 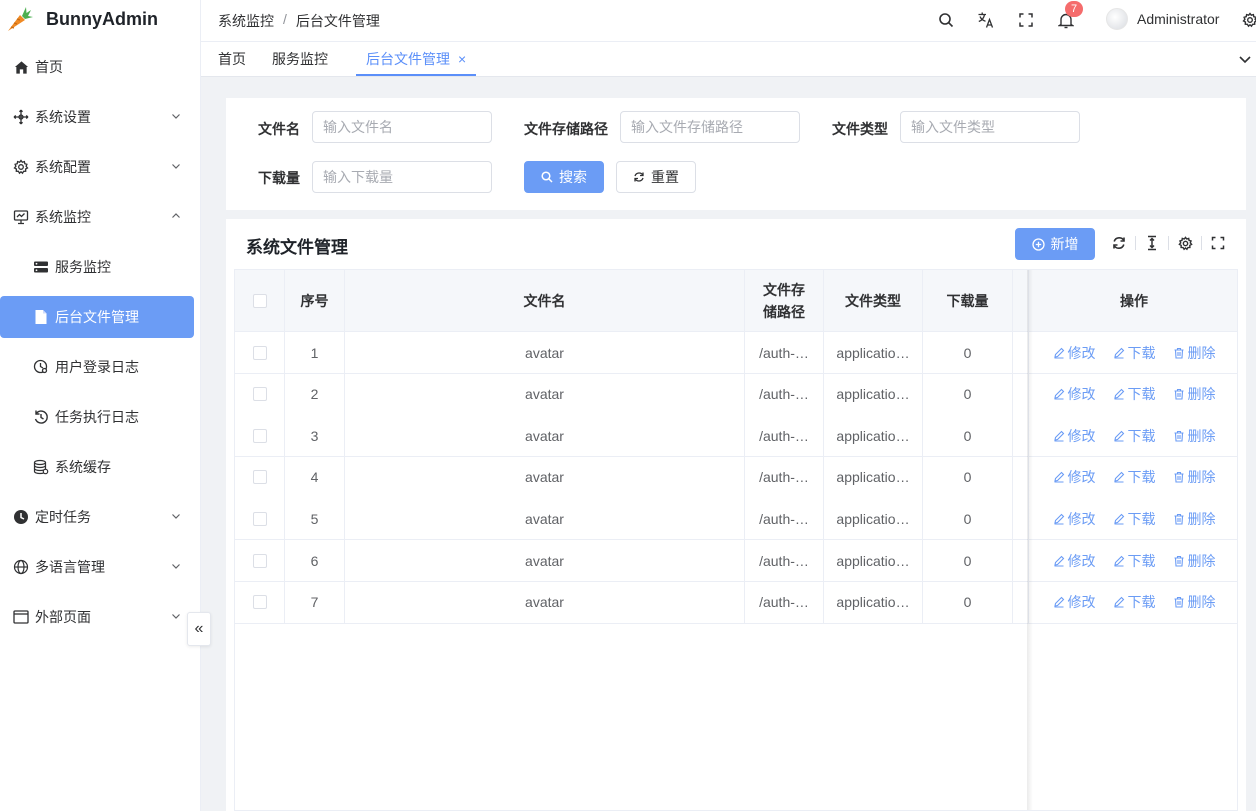 What do you see at coordinates (100, 617) in the screenshot?
I see `sidebar-item-external-pages: 外部页面` at bounding box center [100, 617].